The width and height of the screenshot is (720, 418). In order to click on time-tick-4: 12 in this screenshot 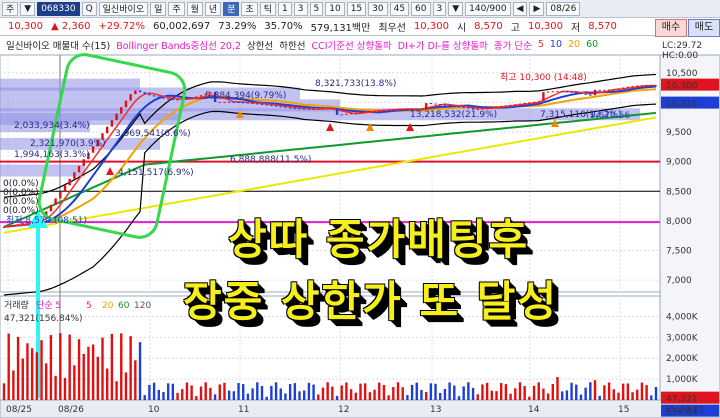, I will do `click(343, 410)`.